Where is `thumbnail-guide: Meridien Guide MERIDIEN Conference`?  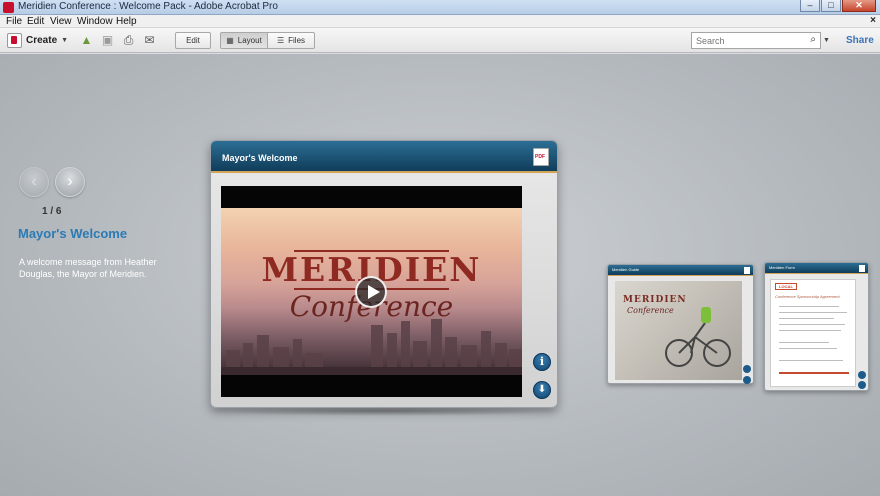 thumbnail-guide: Meridien Guide MERIDIEN Conference is located at coordinates (680, 324).